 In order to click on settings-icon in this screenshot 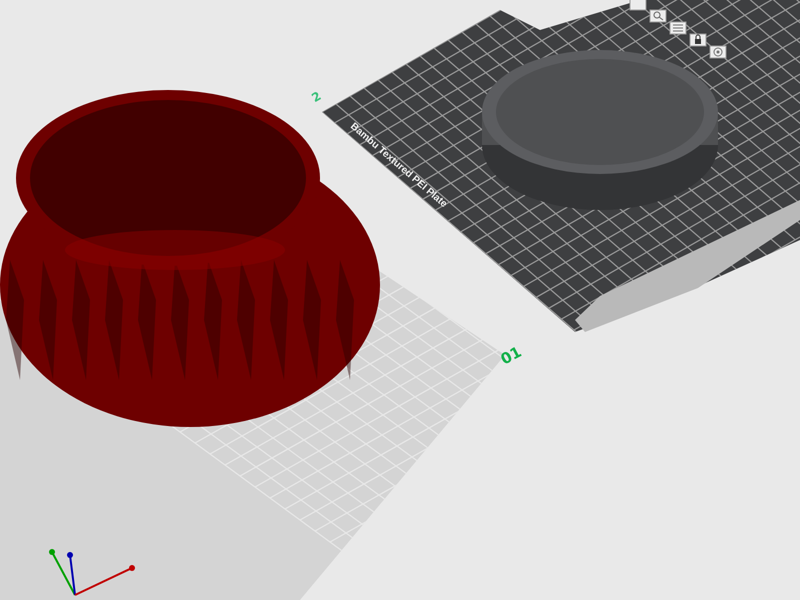, I will do `click(718, 52)`.